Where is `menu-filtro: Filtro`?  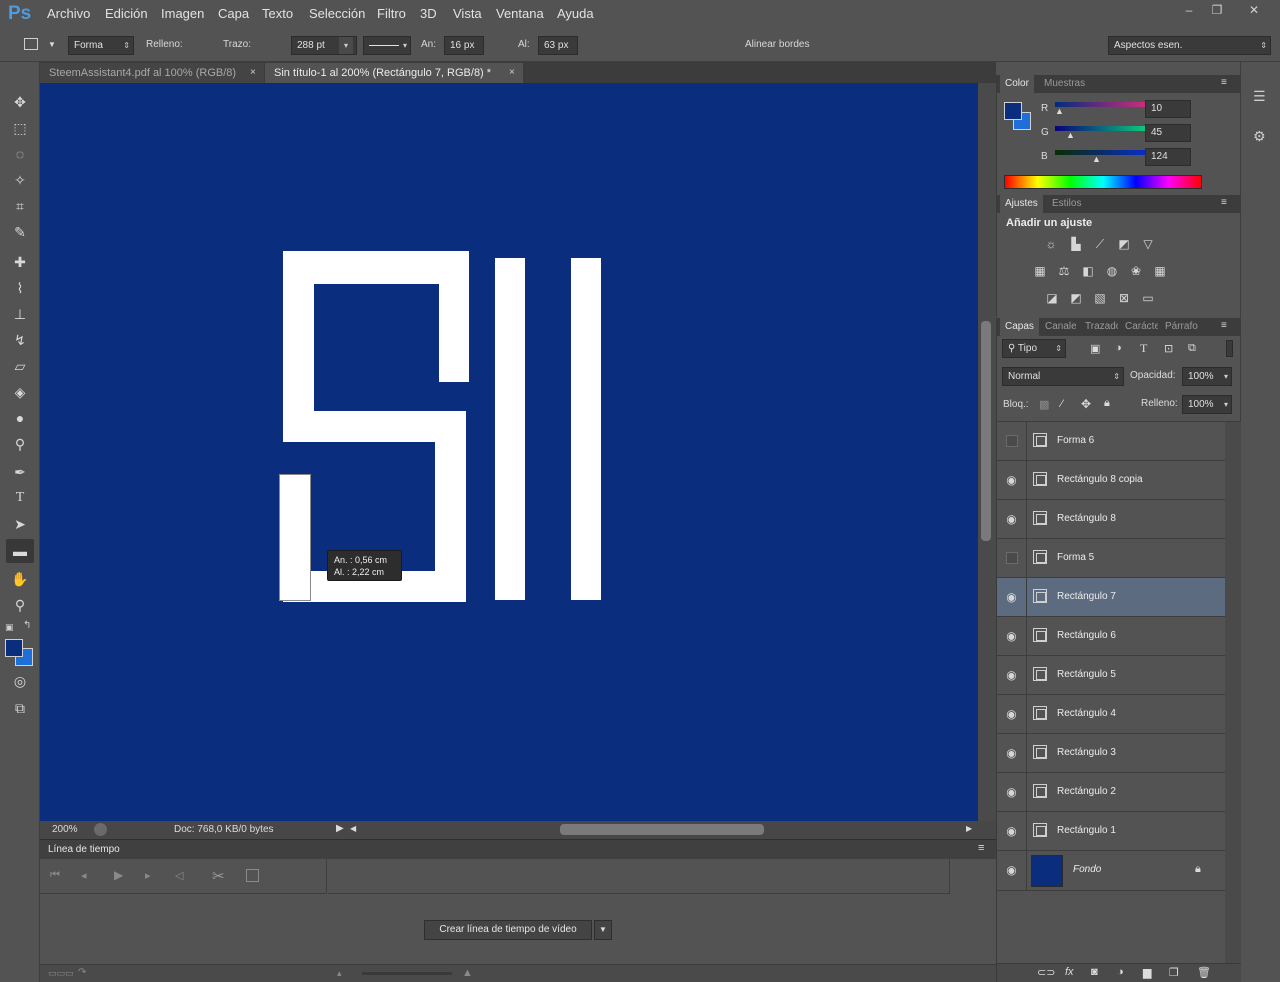 menu-filtro: Filtro is located at coordinates (391, 13).